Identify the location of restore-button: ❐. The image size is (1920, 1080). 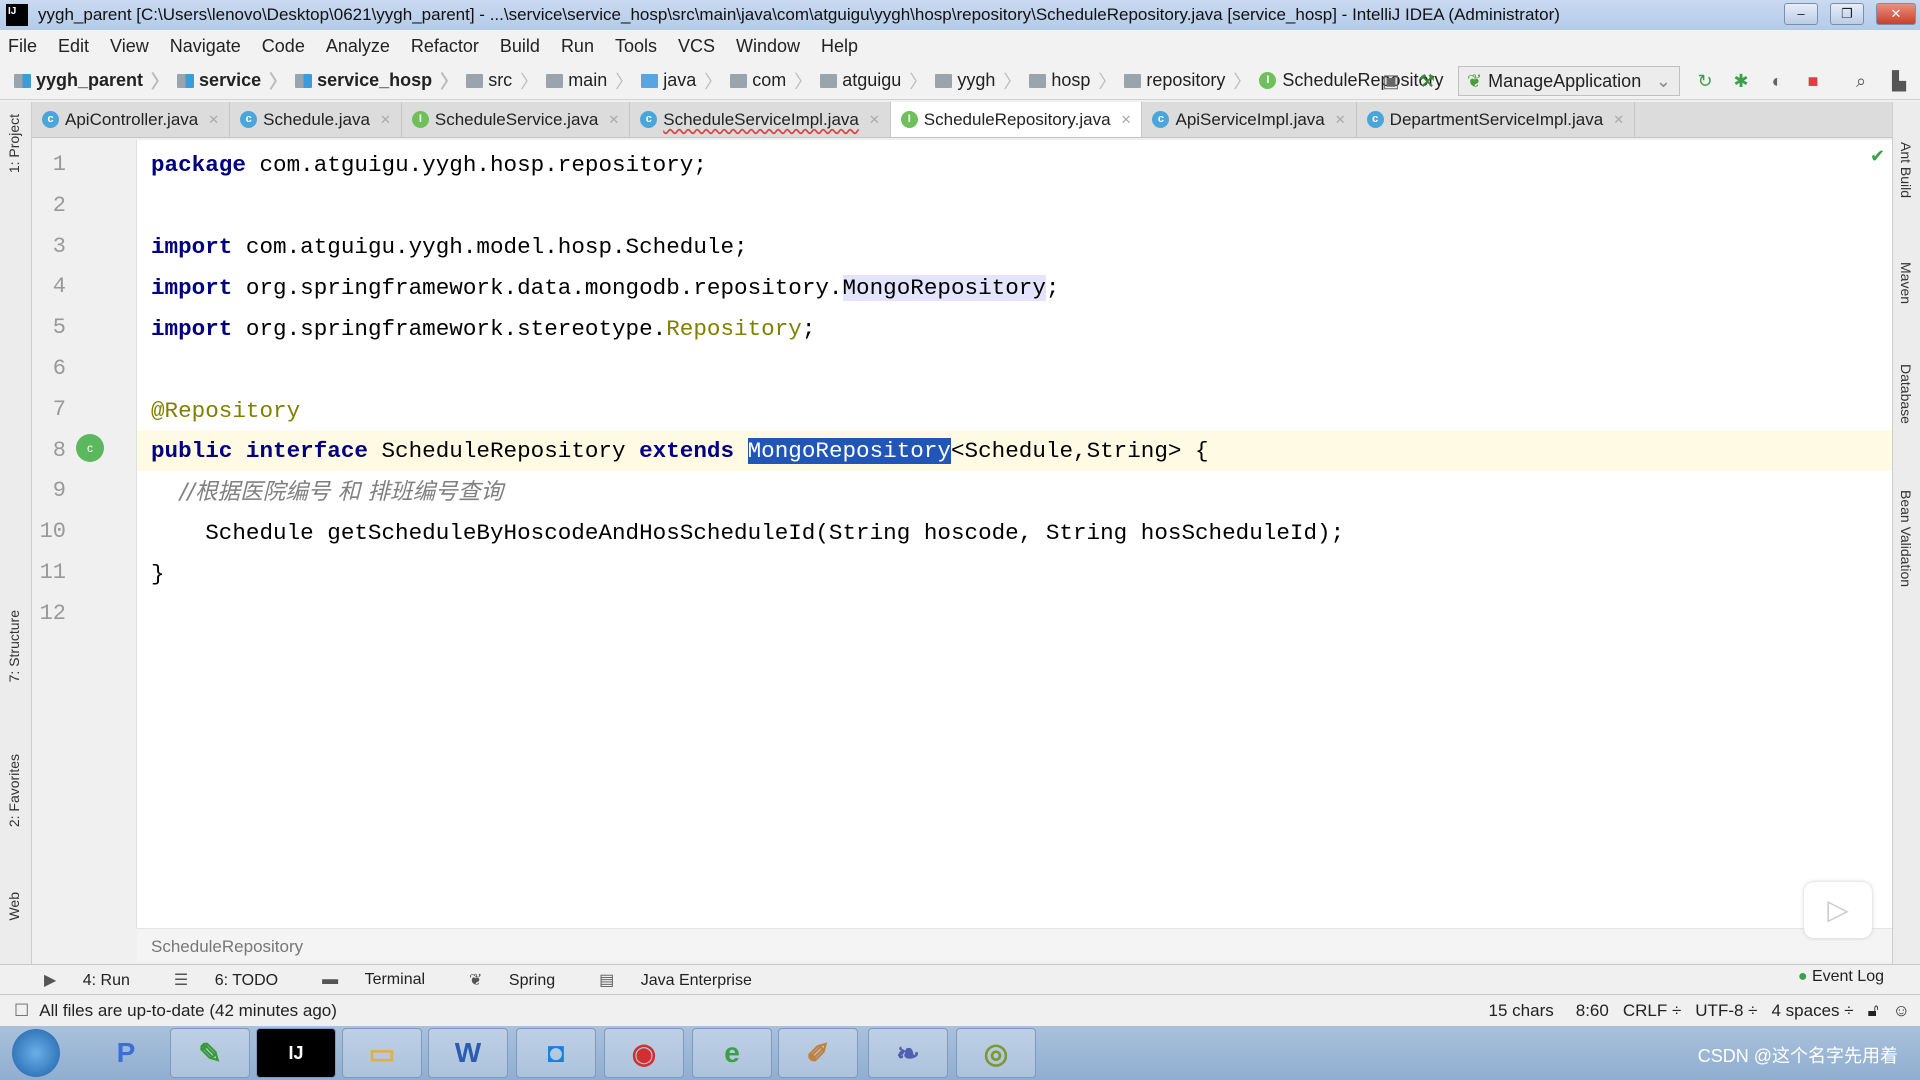
(1847, 14).